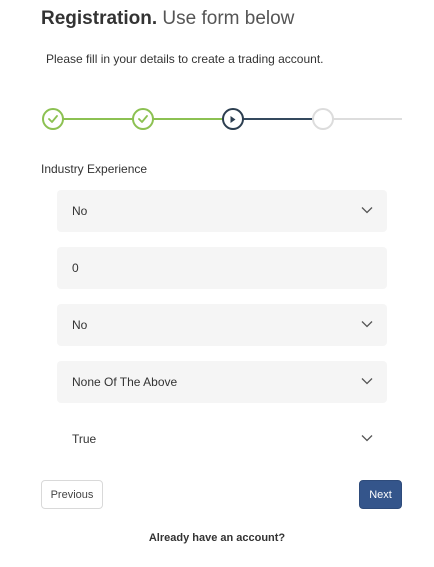  I want to click on page-title: Registration. Use form below, so click(167, 19).